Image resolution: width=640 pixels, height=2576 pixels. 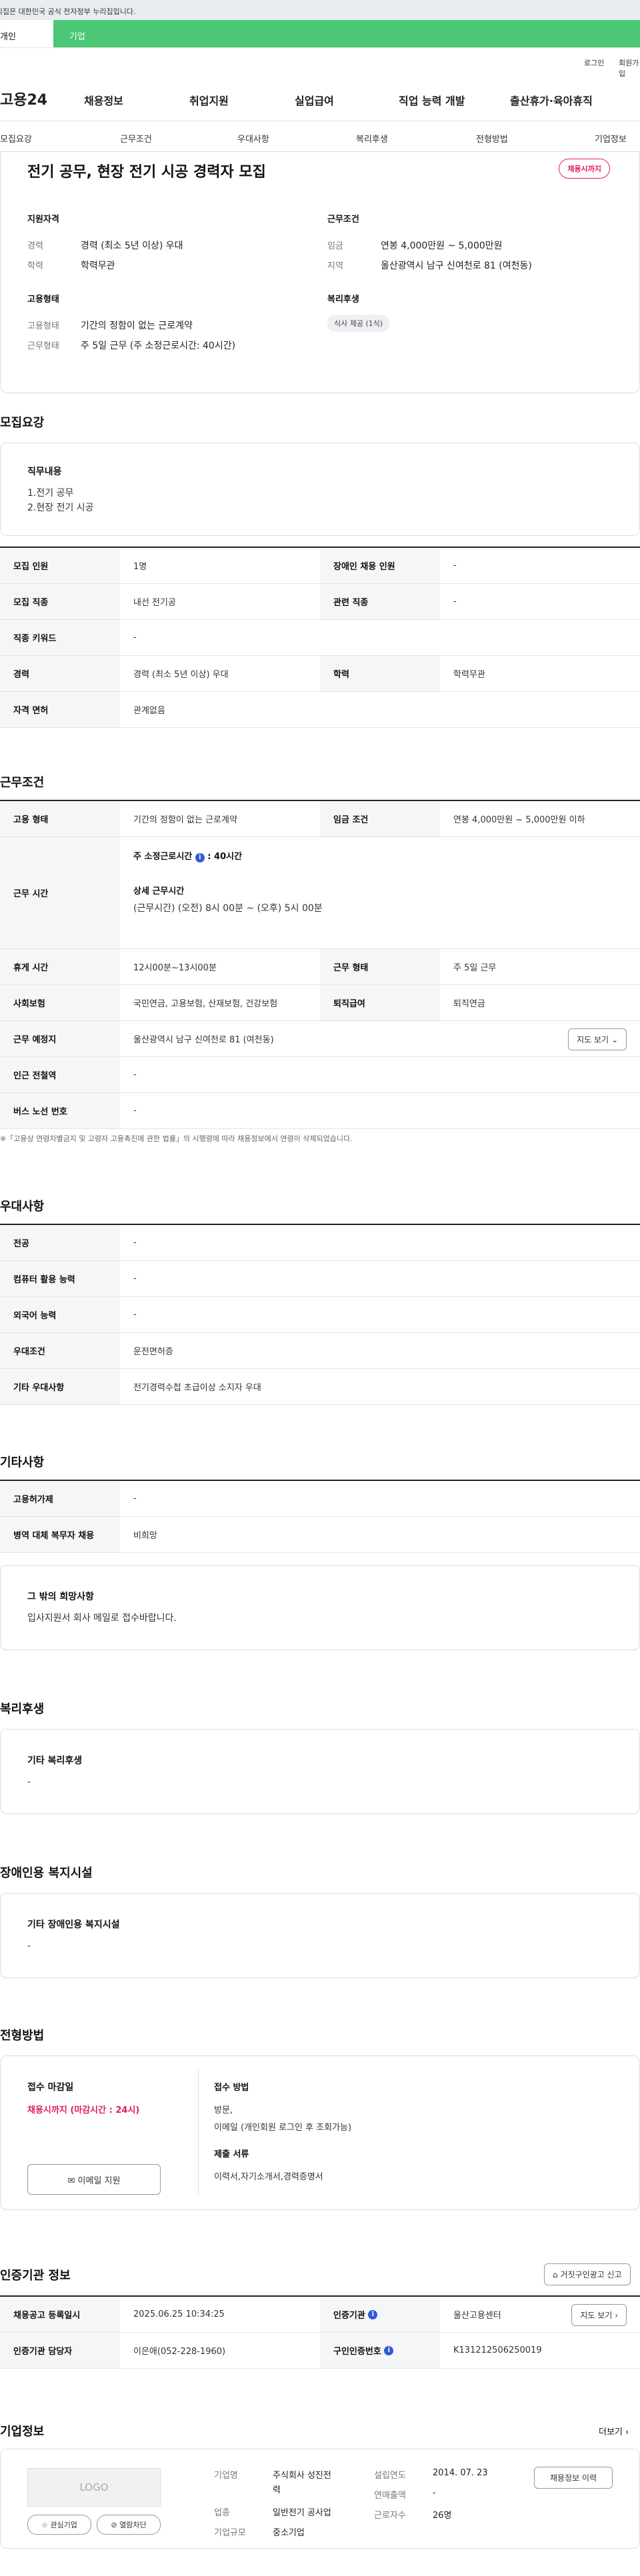 What do you see at coordinates (228, 909) in the screenshot?
I see `detail-hours-value: (근무시간) (오전) 8시 00분 ~ (오후) 5시 00분` at bounding box center [228, 909].